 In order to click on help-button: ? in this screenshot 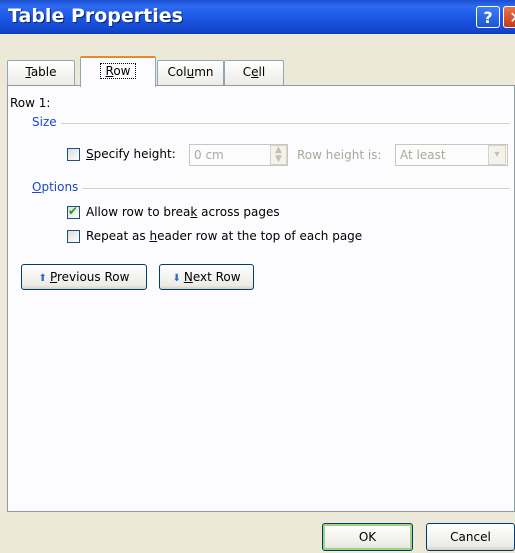, I will do `click(488, 17)`.